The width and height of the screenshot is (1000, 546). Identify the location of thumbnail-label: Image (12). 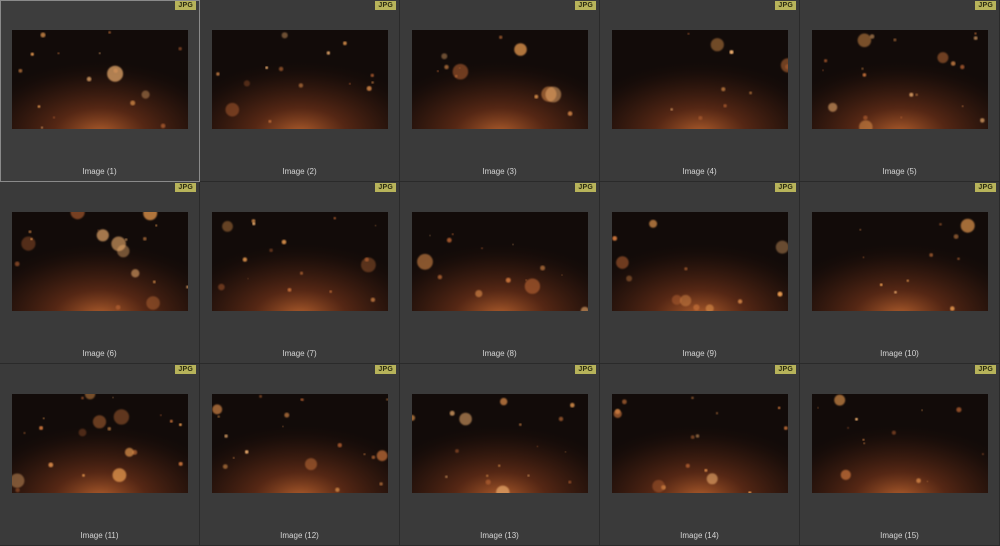
(299, 535).